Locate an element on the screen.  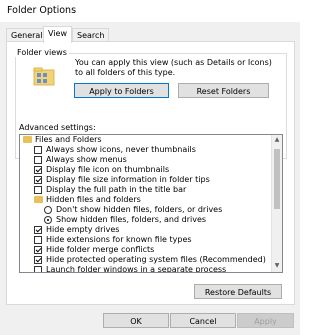
folder-views-label: Folder views is located at coordinates (42, 52).